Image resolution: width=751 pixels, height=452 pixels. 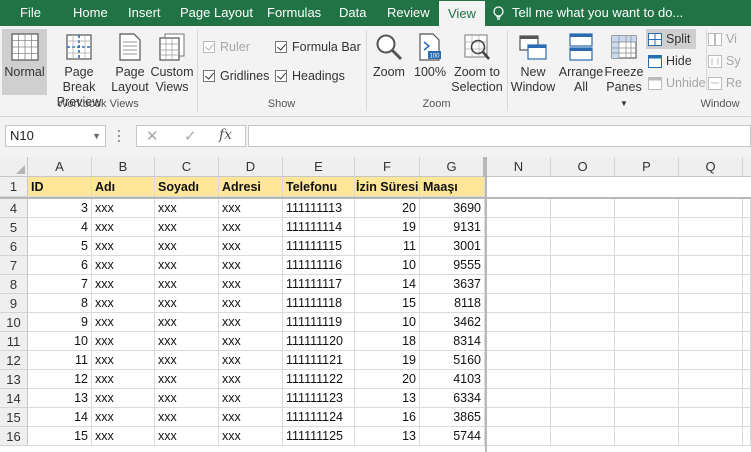 What do you see at coordinates (747, 167) in the screenshot?
I see `column-header-r` at bounding box center [747, 167].